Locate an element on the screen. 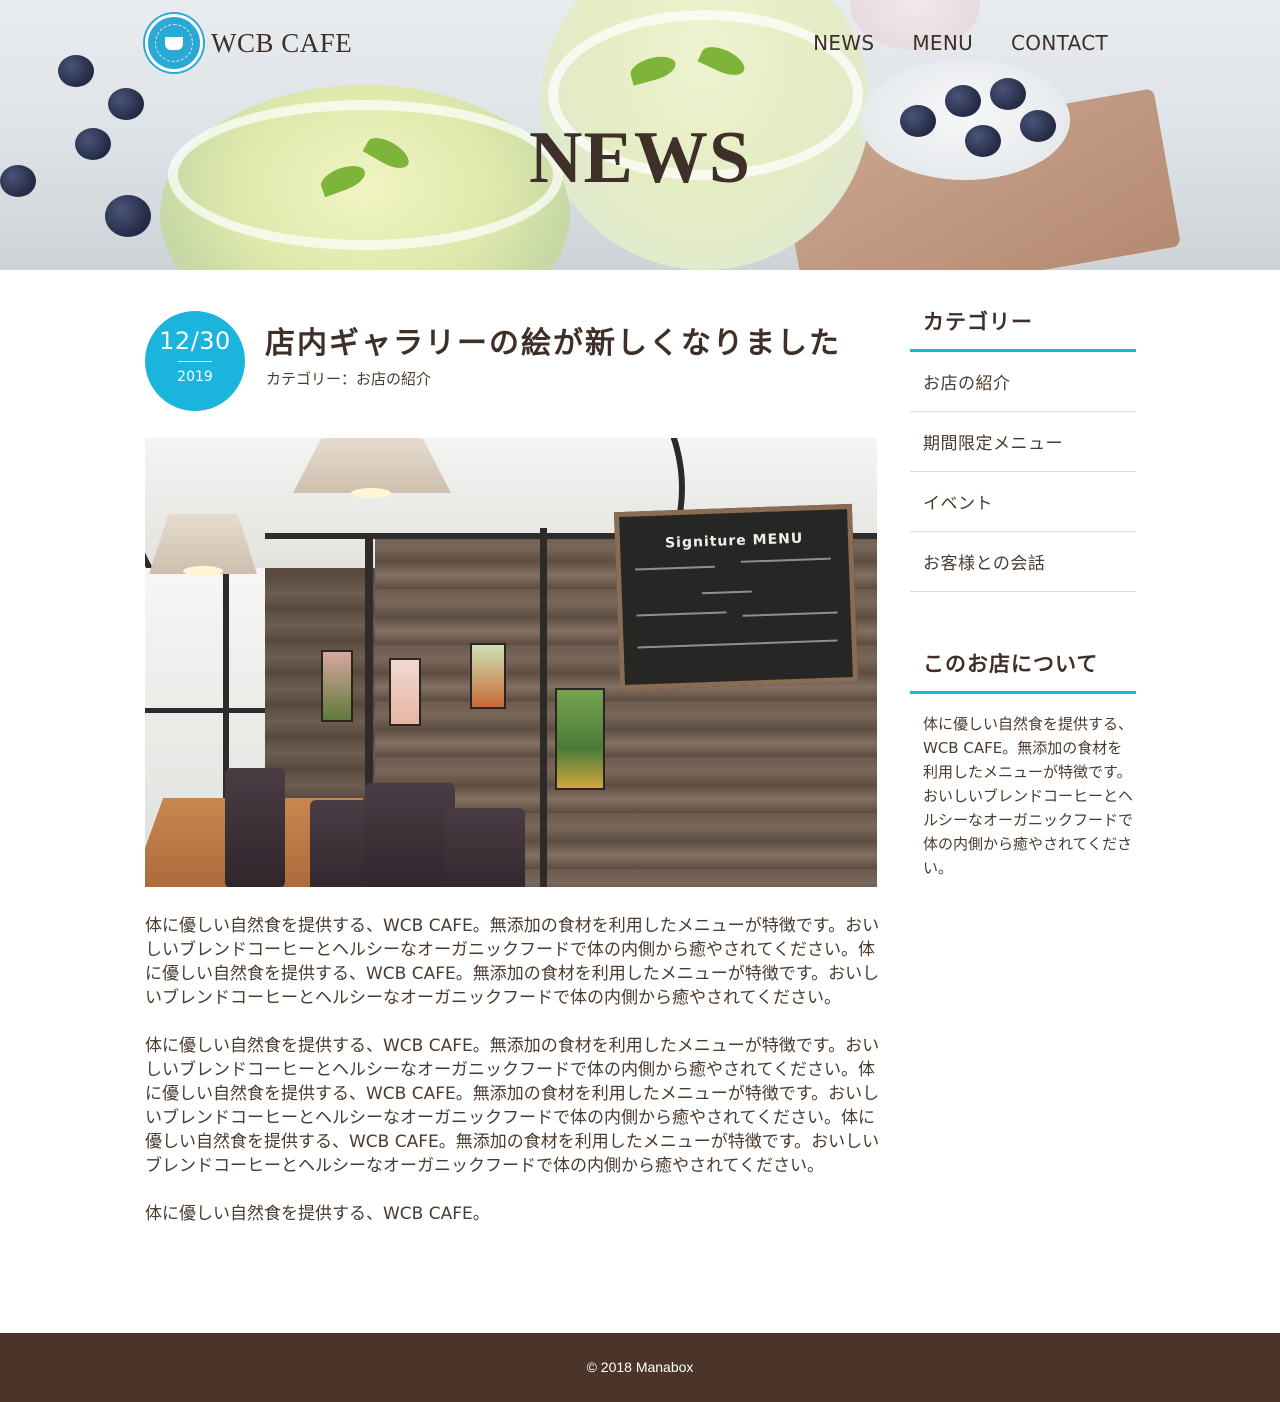 This screenshot has height=1402, width=1280. page-title: NEWS is located at coordinates (640, 158).